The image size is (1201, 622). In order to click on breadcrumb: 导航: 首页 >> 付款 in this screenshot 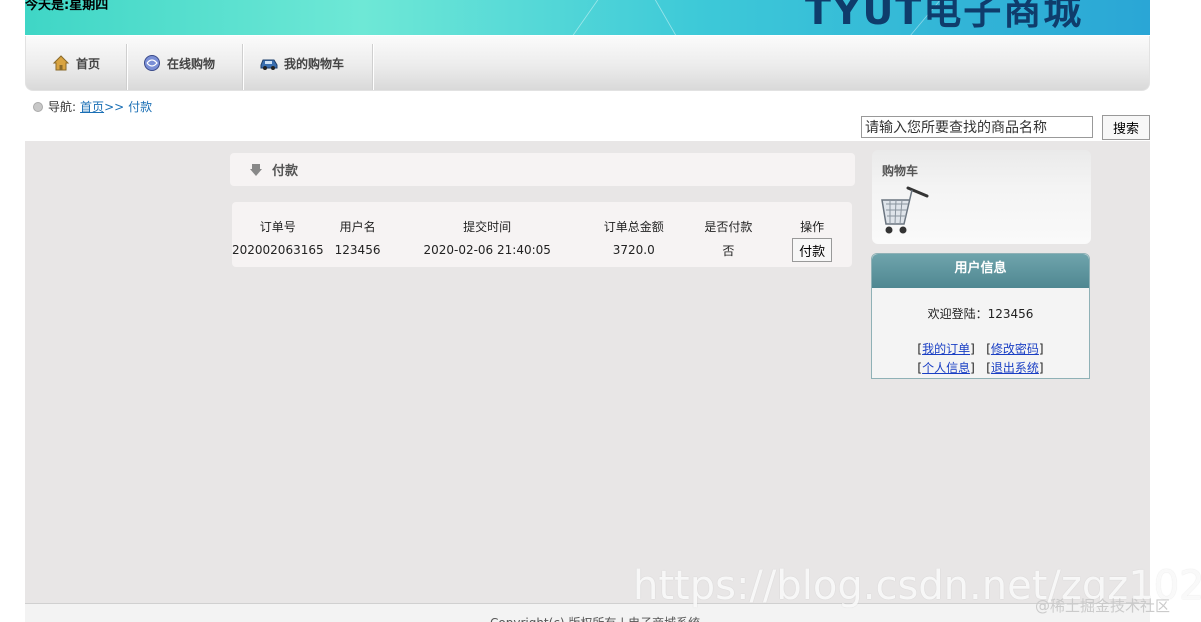, I will do `click(92, 106)`.